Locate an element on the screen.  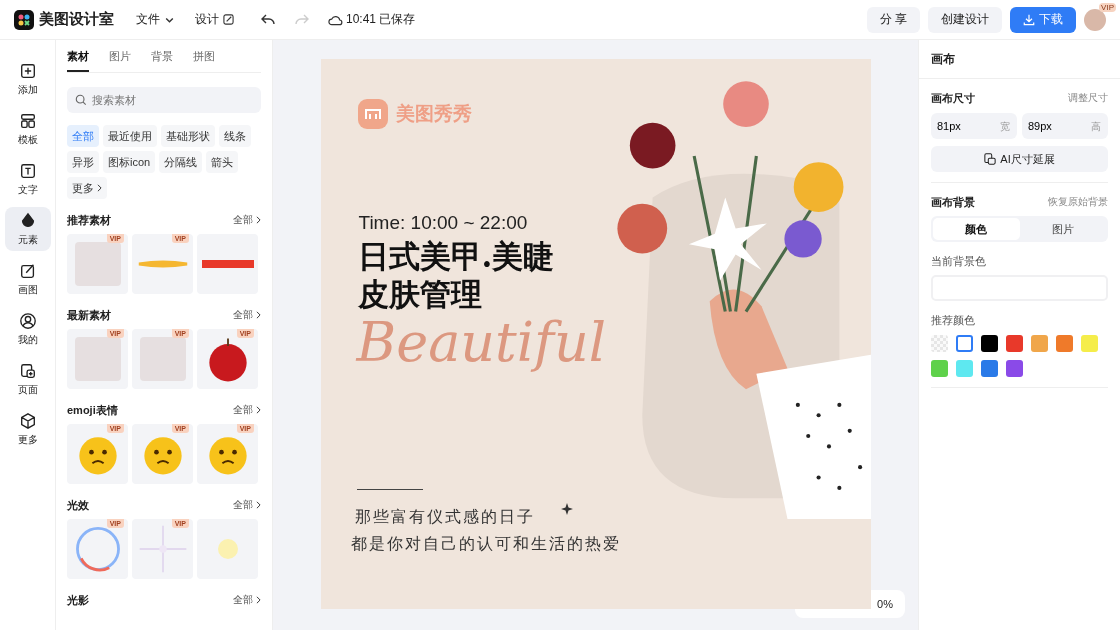
rectangle-drawing is located at coordinates (227, 264).